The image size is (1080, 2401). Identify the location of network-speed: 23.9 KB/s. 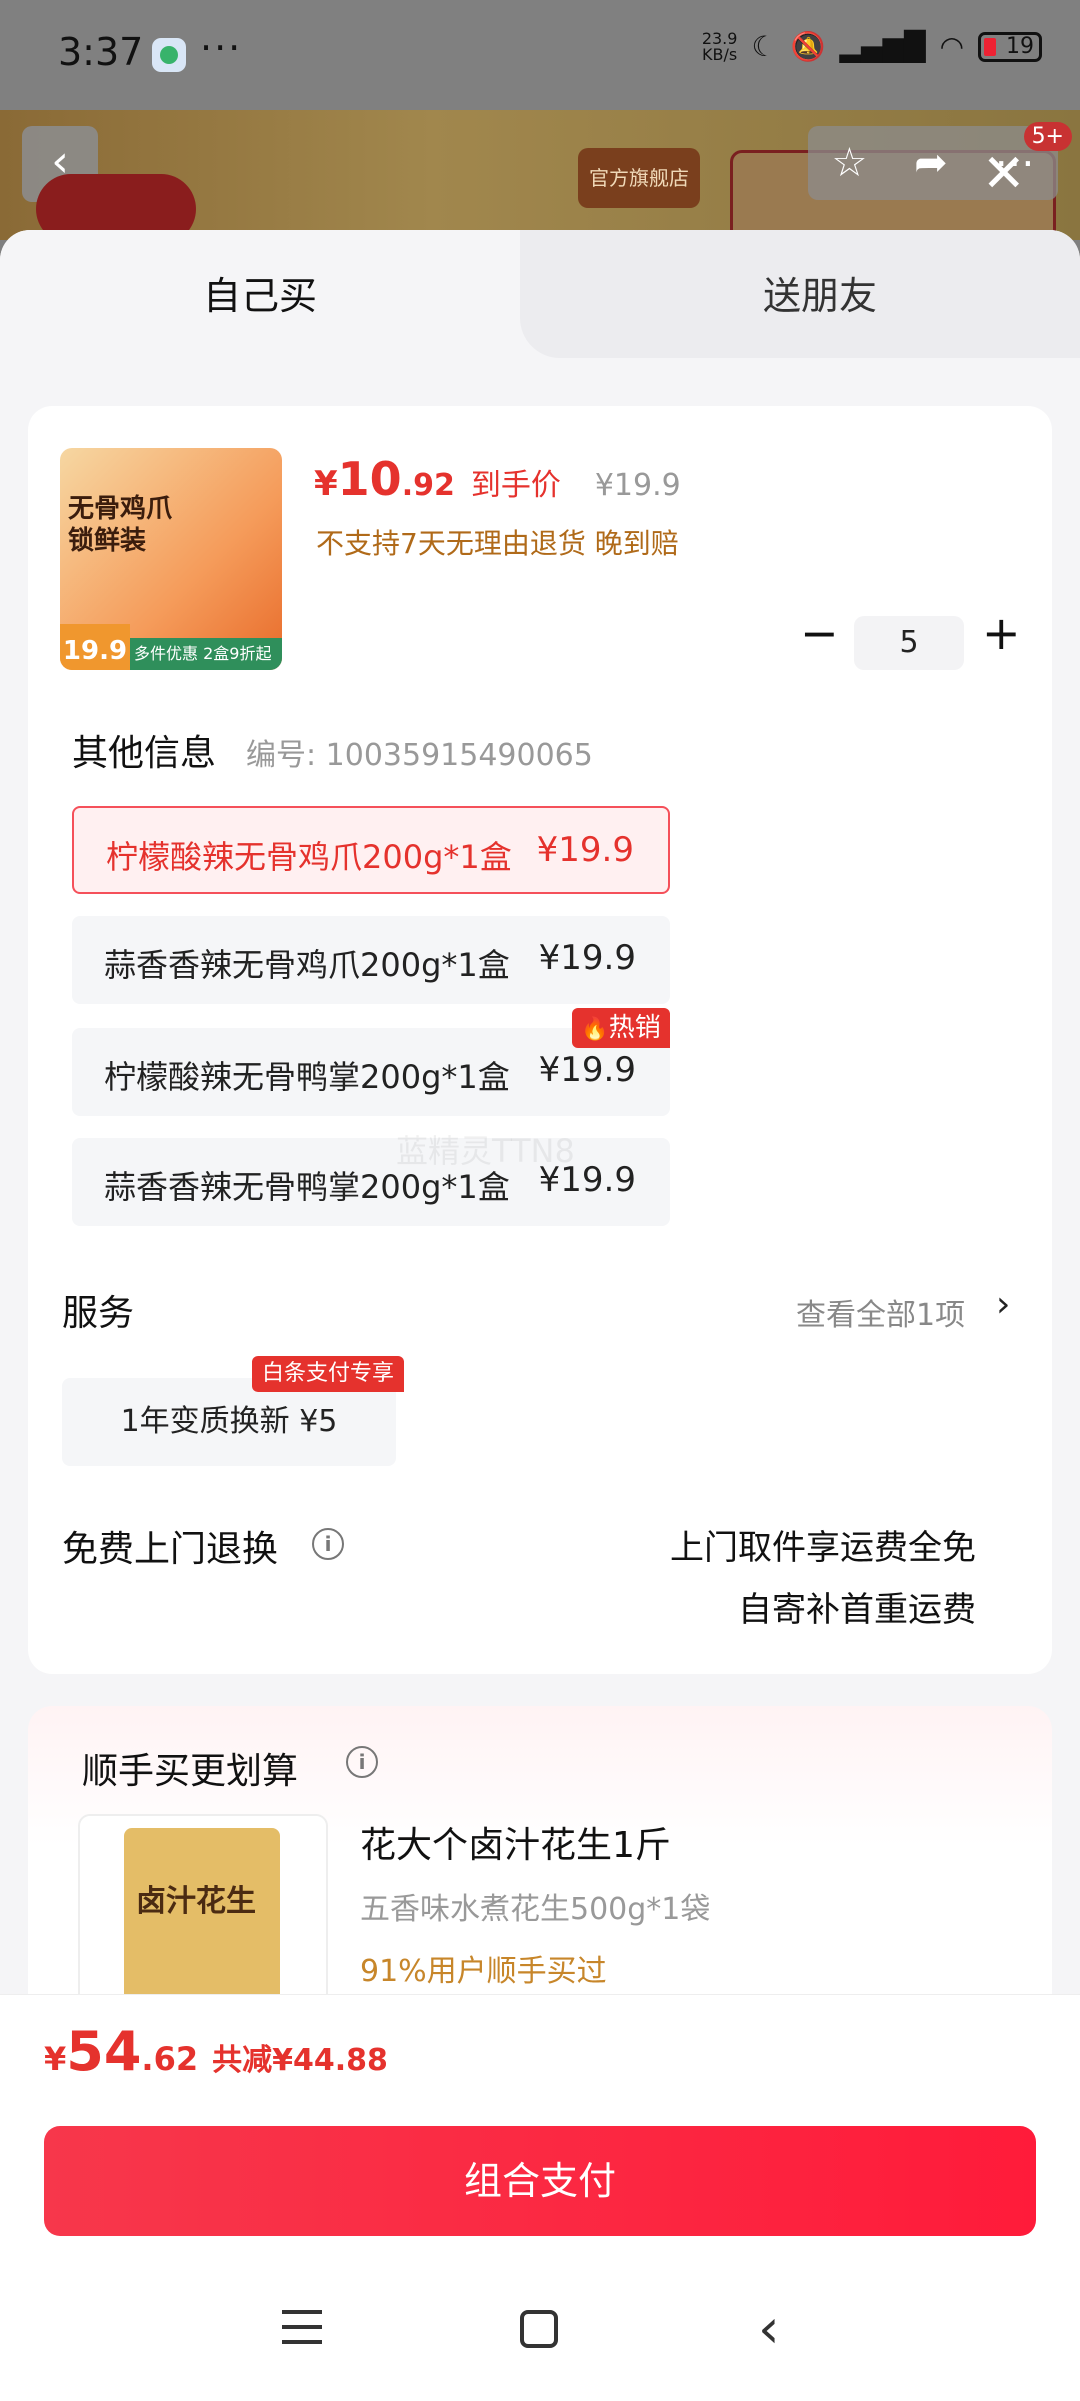
(719, 46).